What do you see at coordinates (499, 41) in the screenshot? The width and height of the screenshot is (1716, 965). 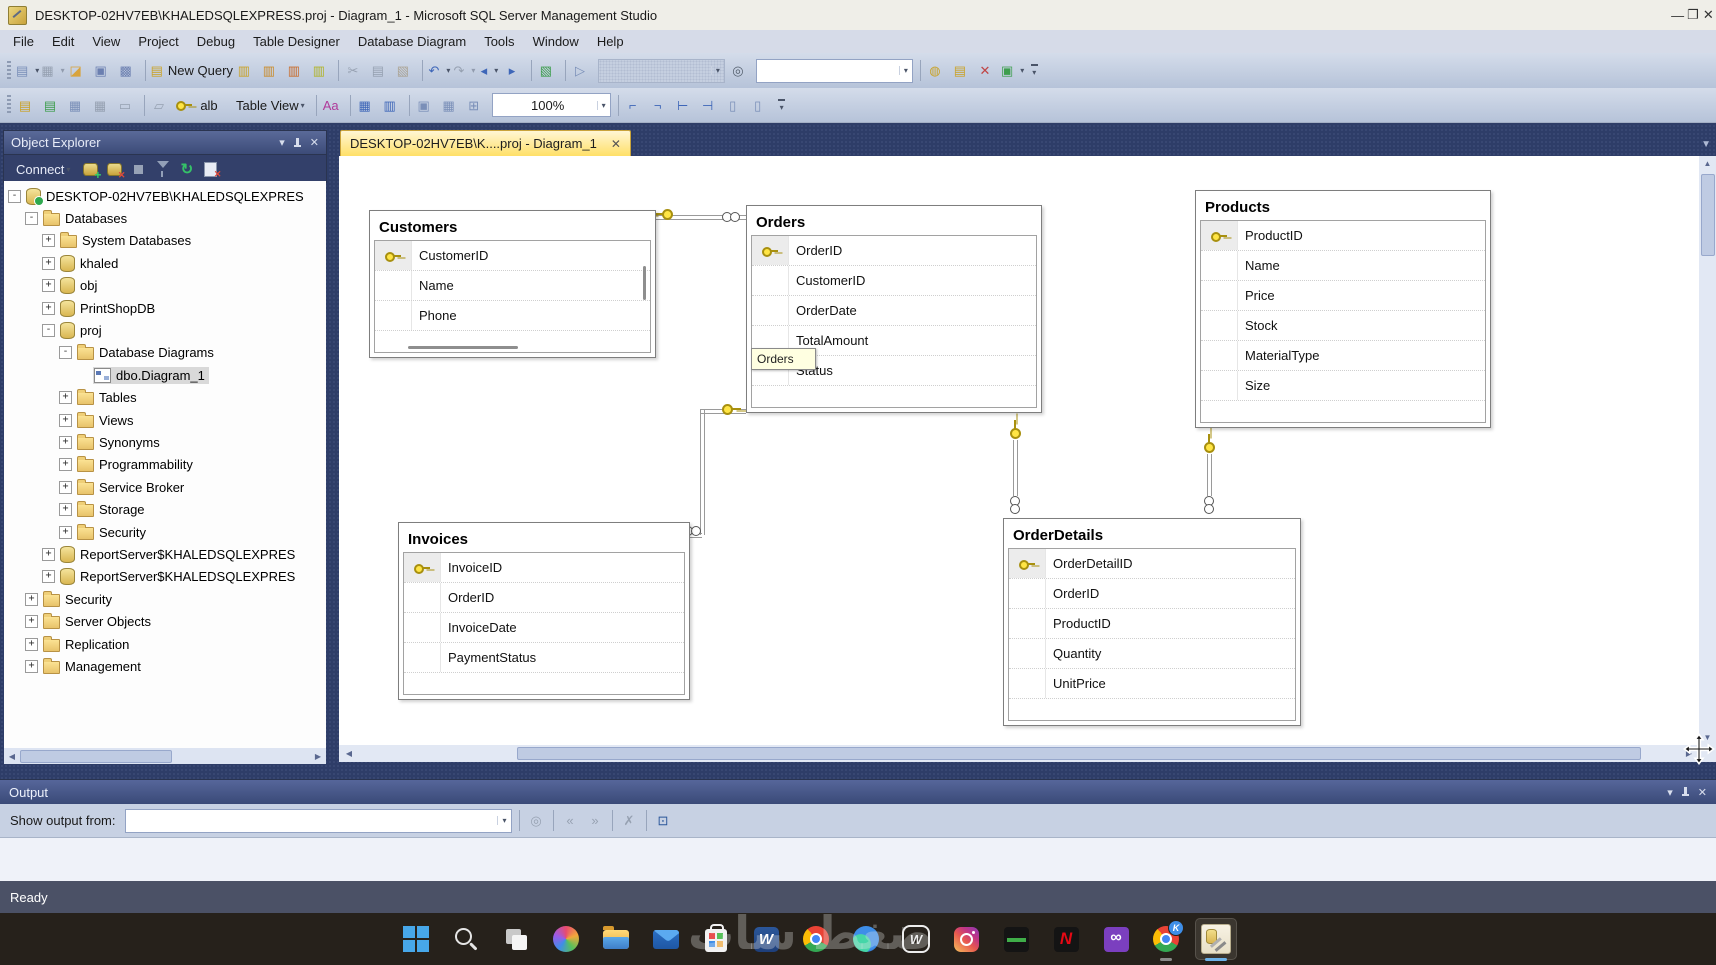 I see `menu-item: Tools` at bounding box center [499, 41].